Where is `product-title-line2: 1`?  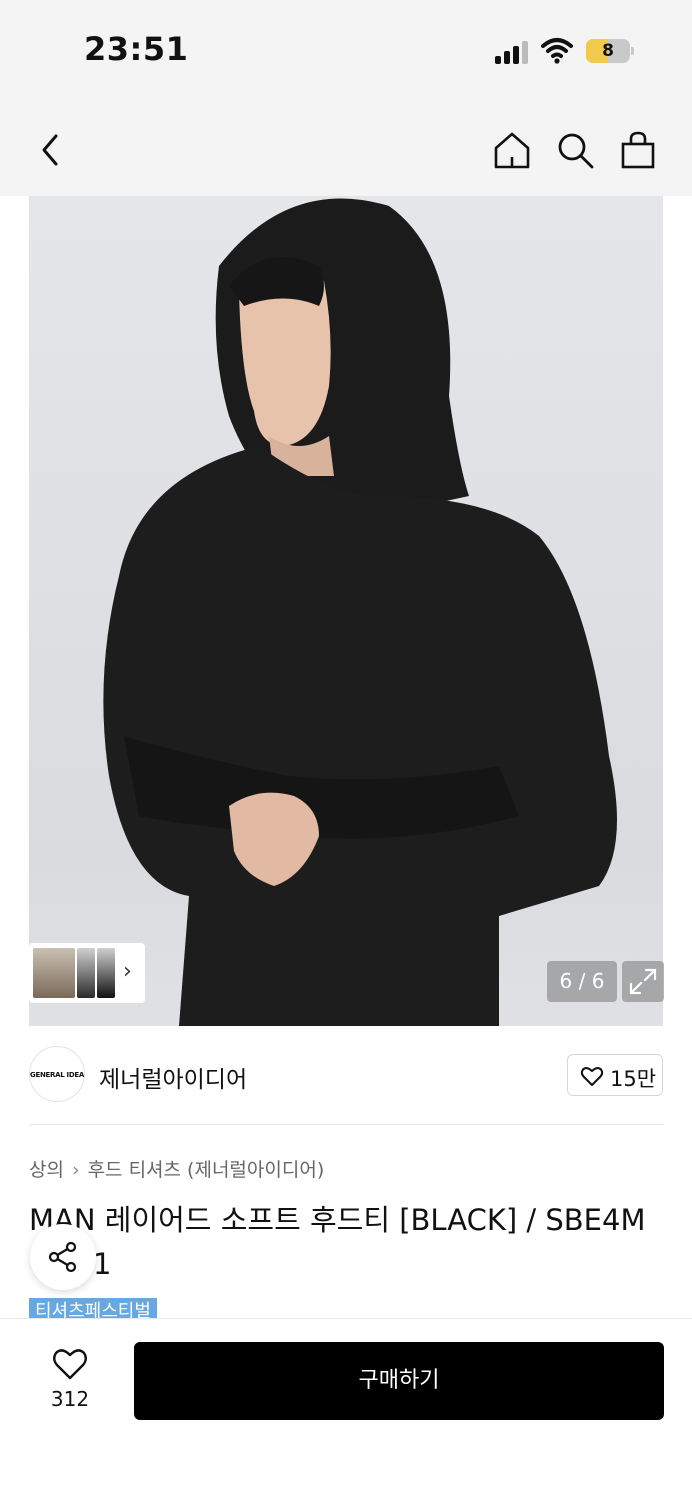 product-title-line2: 1 is located at coordinates (102, 1264).